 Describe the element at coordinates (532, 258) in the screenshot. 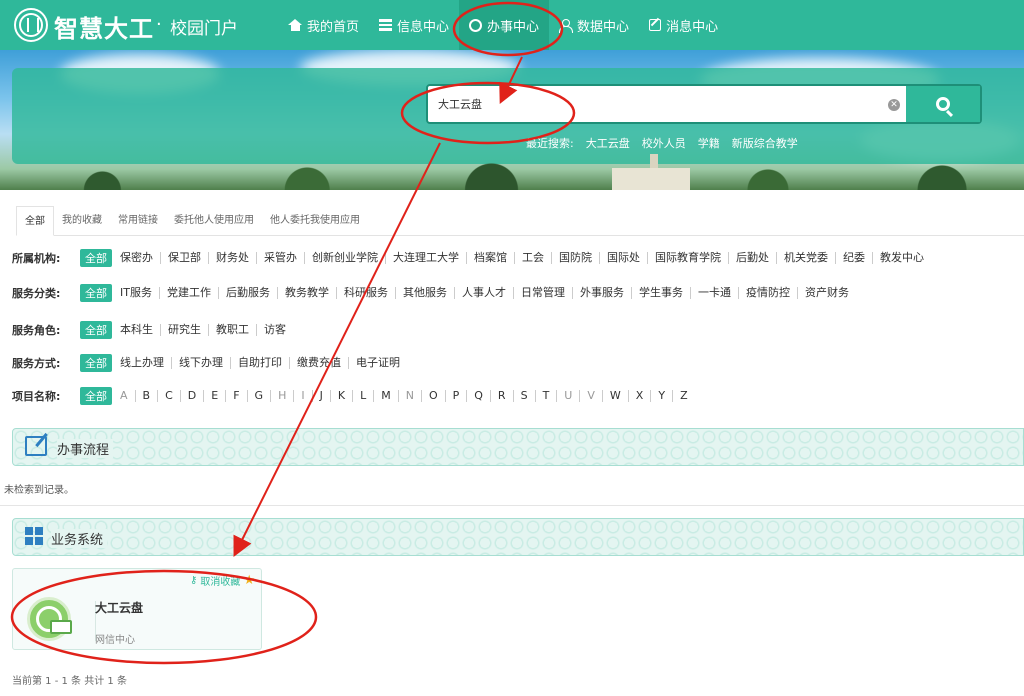

I see `filter-option: 工会` at that location.